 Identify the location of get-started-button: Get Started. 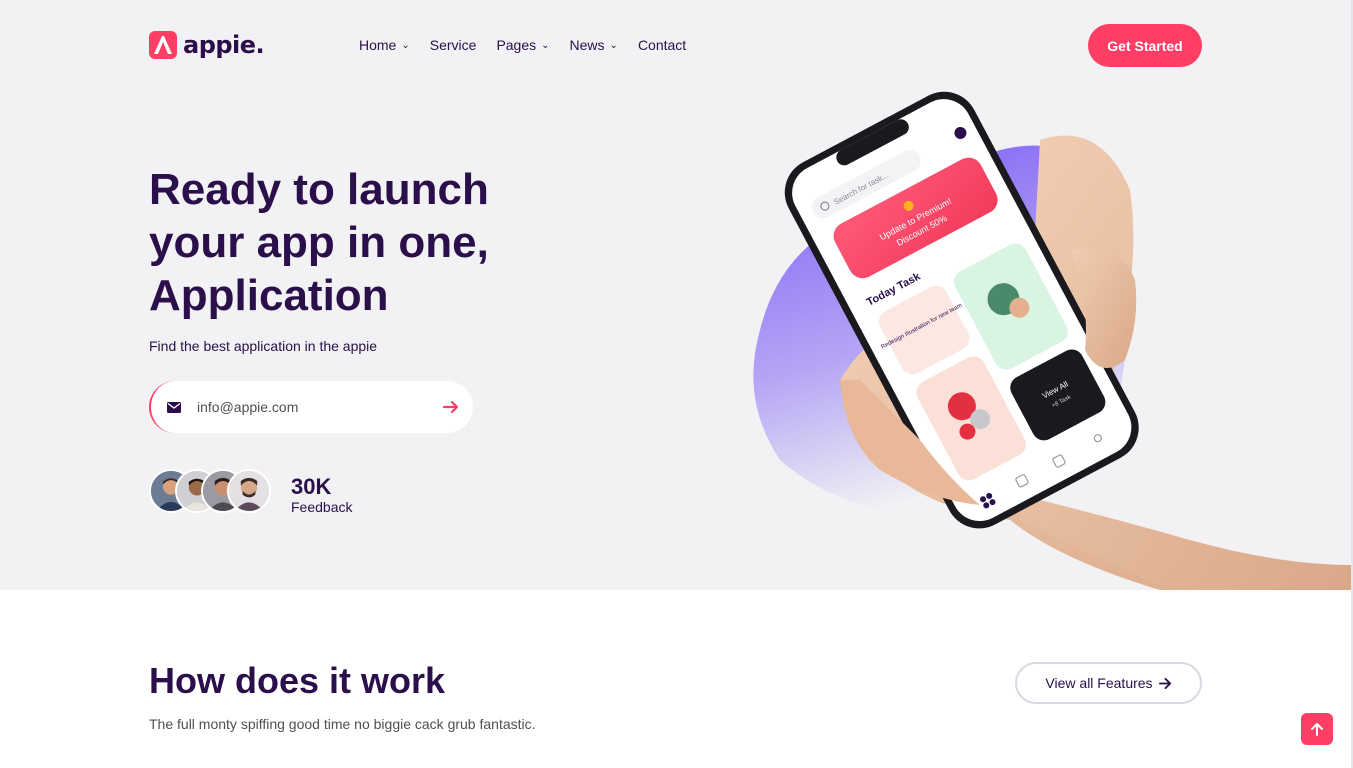
(1145, 45).